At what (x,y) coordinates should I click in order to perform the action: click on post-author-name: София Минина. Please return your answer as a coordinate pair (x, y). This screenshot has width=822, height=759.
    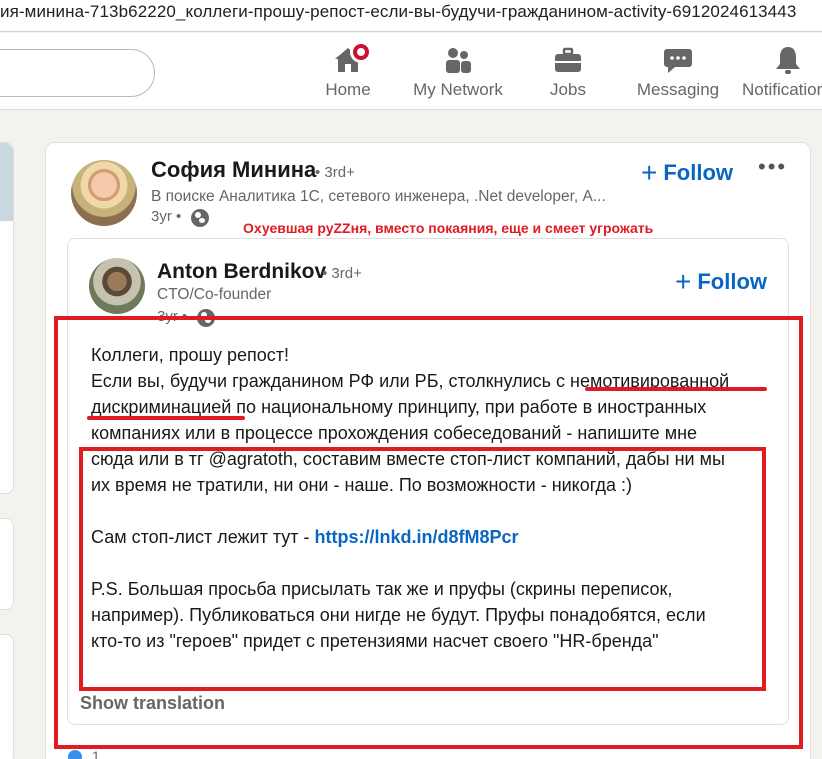
    Looking at the image, I should click on (233, 170).